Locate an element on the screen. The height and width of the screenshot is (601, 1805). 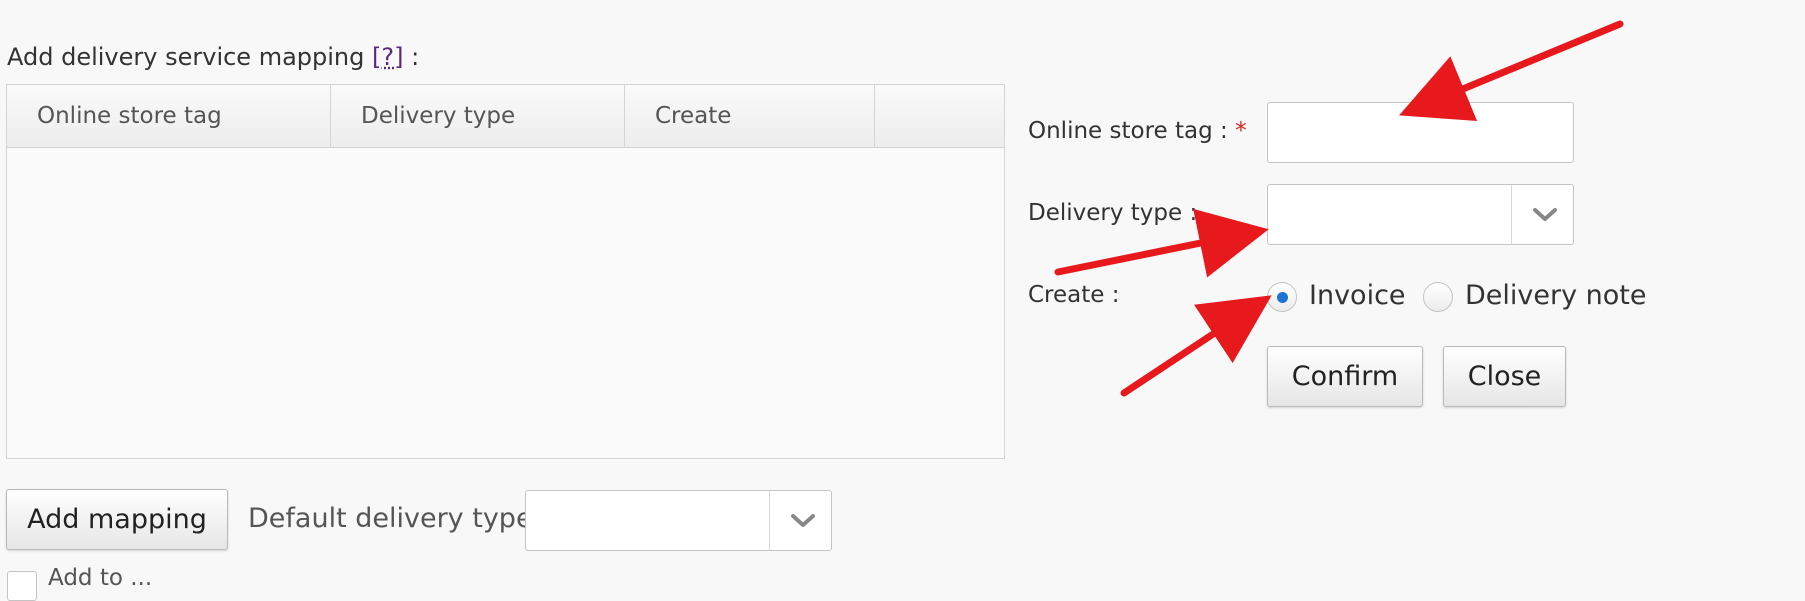
delivery-type-label: Delivery type : is located at coordinates (1113, 213).